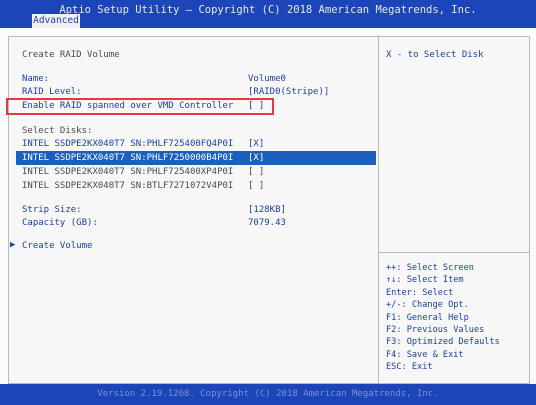 This screenshot has width=536, height=405. I want to click on section-title: Create RAID Volume, so click(71, 55).